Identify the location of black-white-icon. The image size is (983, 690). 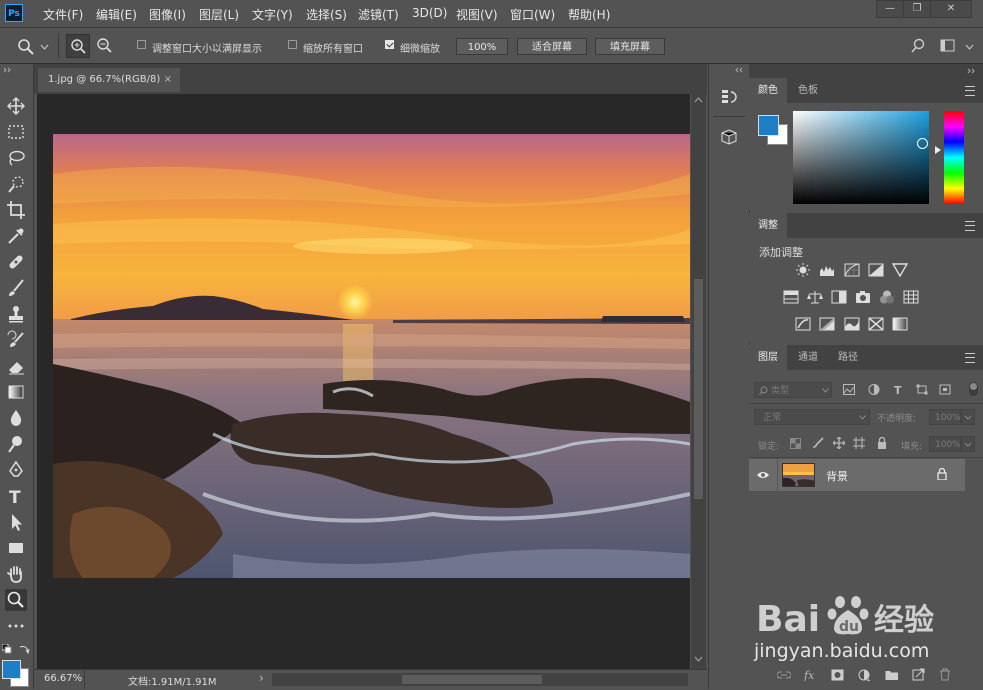
(839, 297).